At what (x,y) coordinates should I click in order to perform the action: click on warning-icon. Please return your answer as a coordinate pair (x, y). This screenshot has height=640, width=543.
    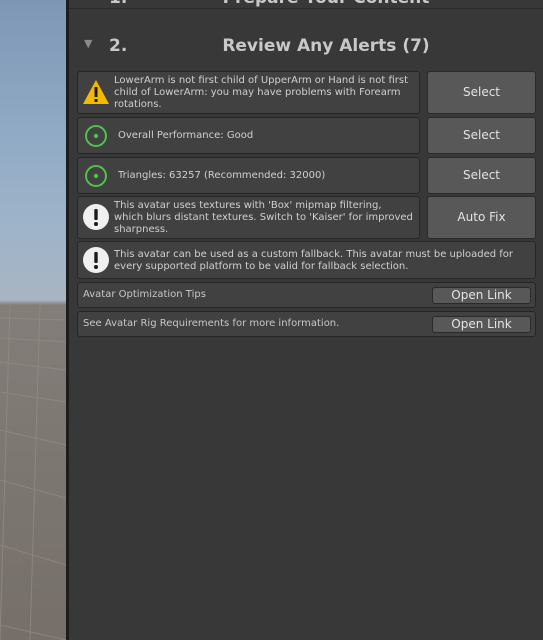
    Looking at the image, I should click on (96, 94).